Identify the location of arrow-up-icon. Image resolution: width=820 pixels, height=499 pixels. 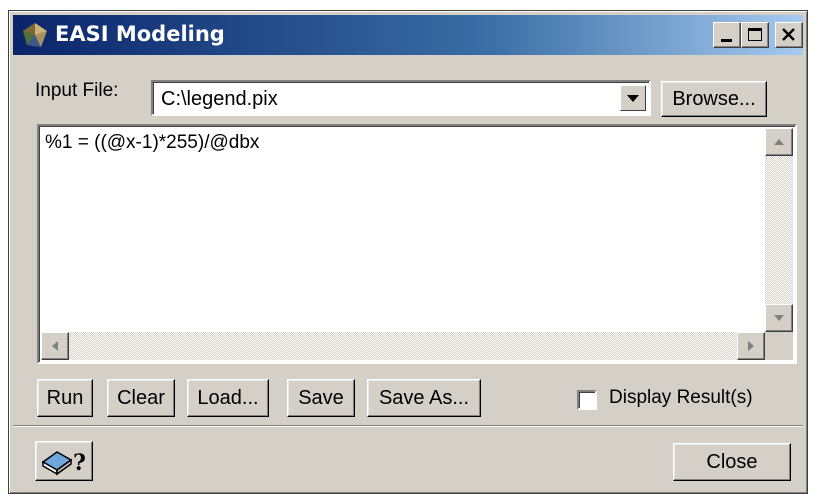
(779, 142).